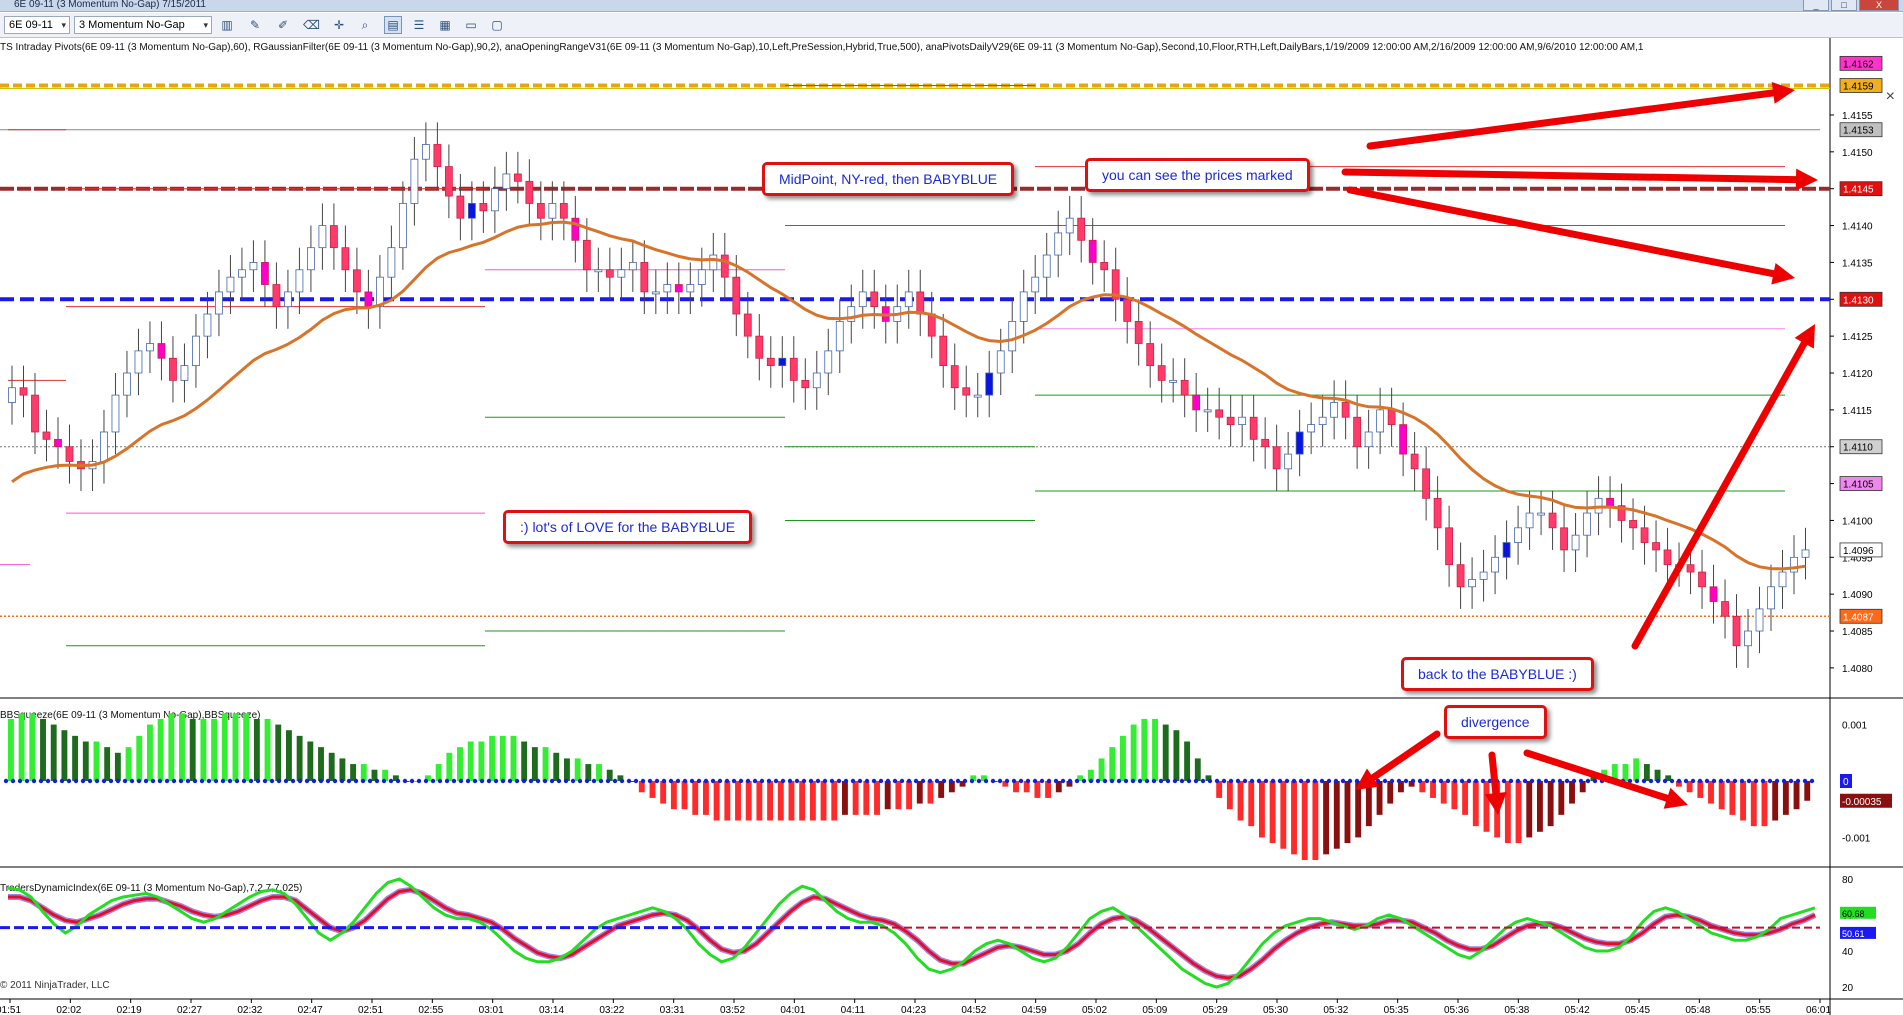 This screenshot has height=1015, width=1903. Describe the element at coordinates (1719, 494) in the screenshot. I see `arrow-back-to-babyblue` at that location.